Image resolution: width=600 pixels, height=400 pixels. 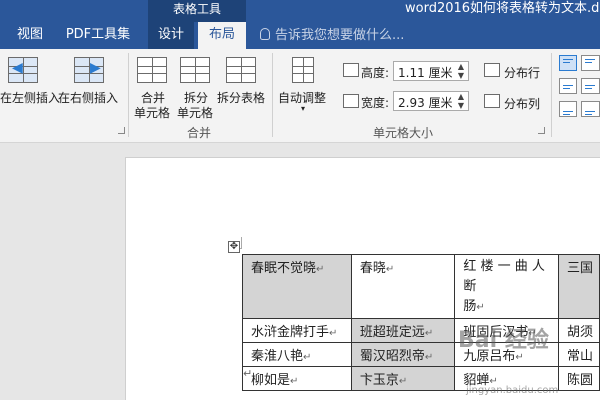 What do you see at coordinates (403, 378) in the screenshot?
I see `table-cell: 卞玉京↵` at bounding box center [403, 378].